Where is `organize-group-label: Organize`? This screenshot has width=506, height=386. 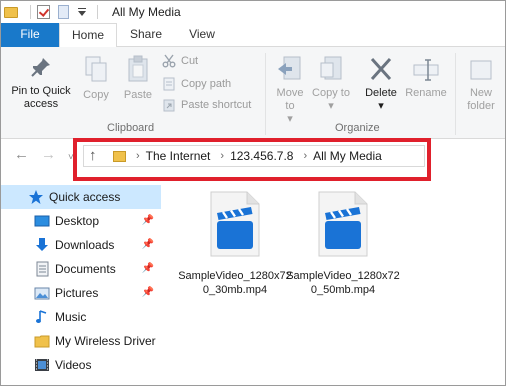 organize-group-label: Organize is located at coordinates (357, 128).